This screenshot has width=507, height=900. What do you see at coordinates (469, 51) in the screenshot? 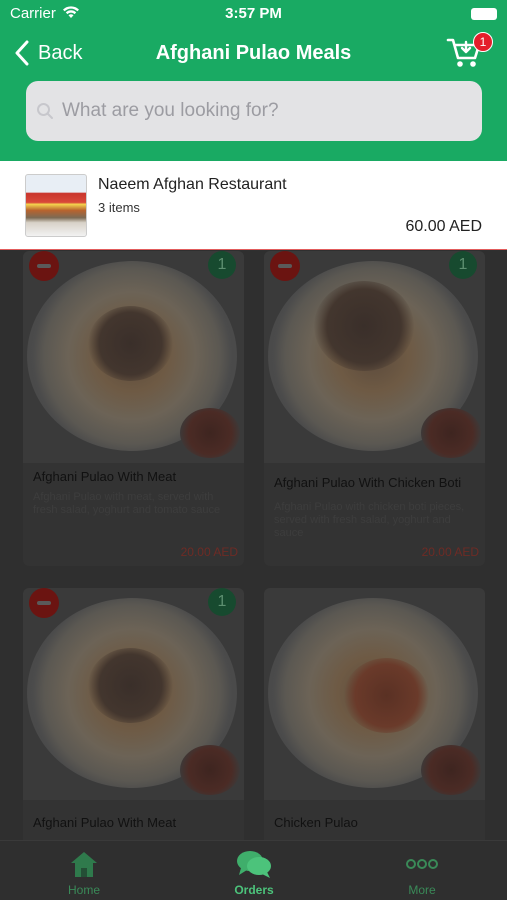
I see `cart-button: 1` at bounding box center [469, 51].